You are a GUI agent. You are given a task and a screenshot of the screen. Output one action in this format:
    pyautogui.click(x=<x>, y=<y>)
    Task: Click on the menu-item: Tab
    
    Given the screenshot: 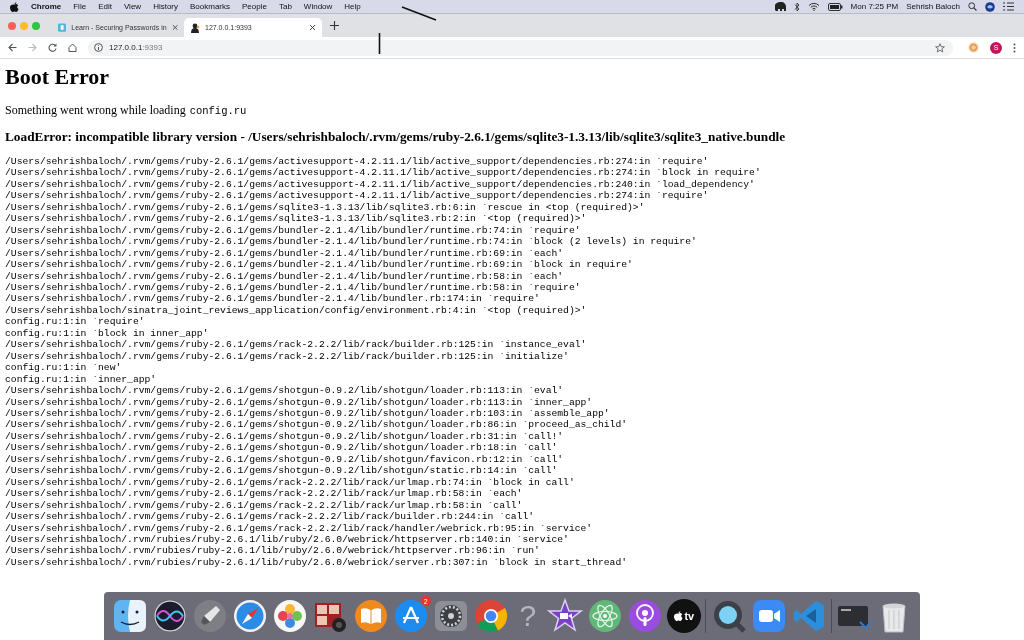 What is the action you would take?
    pyautogui.click(x=285, y=6)
    